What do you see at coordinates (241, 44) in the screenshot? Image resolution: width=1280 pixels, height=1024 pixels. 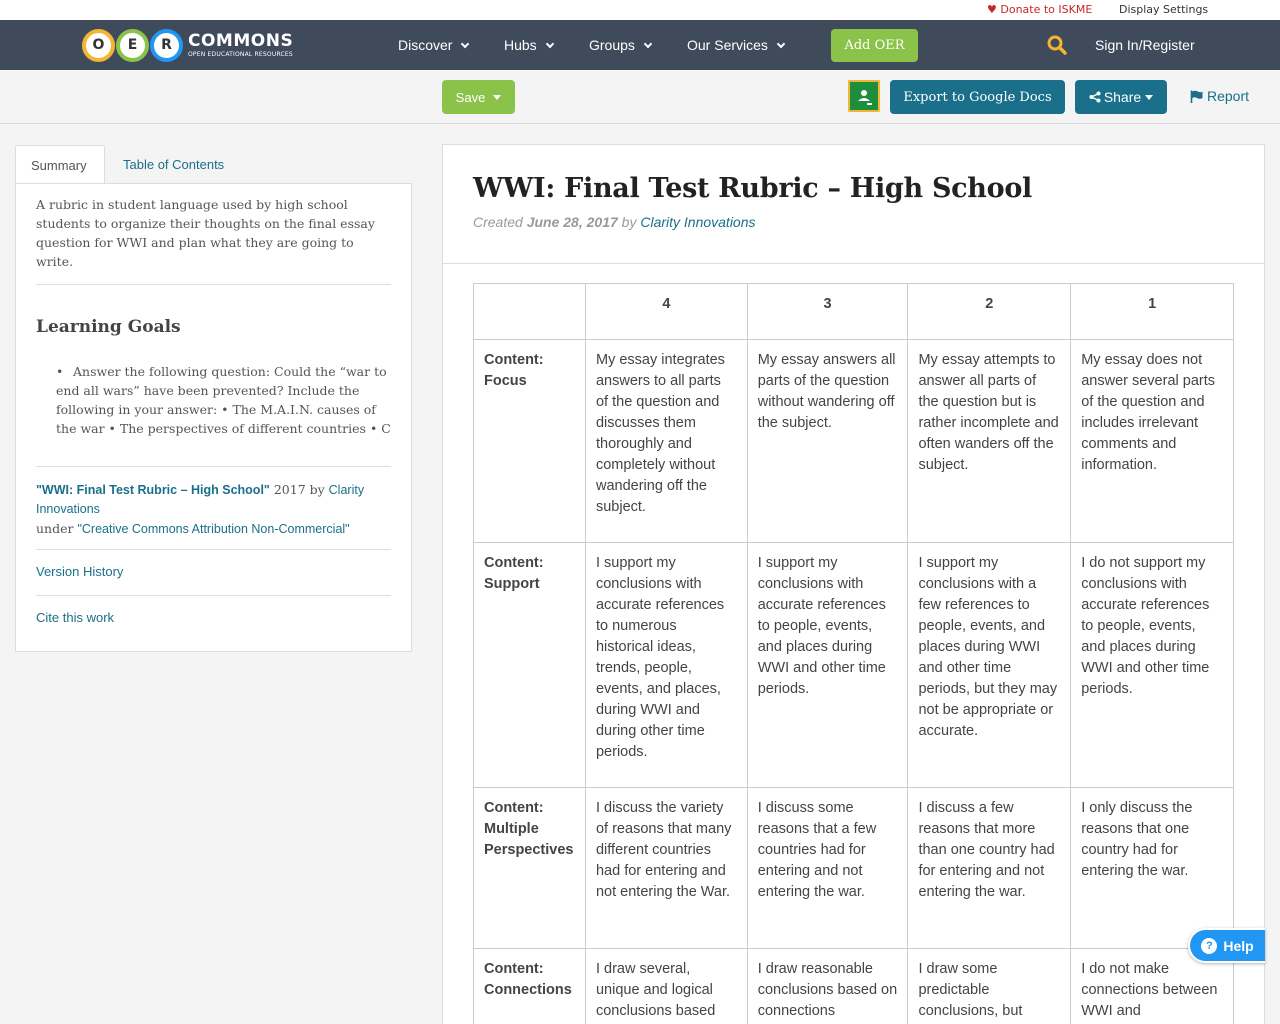 I see `logo-wordmark: COMMONS OPEN EDUCATIONAL RESOURCES` at bounding box center [241, 44].